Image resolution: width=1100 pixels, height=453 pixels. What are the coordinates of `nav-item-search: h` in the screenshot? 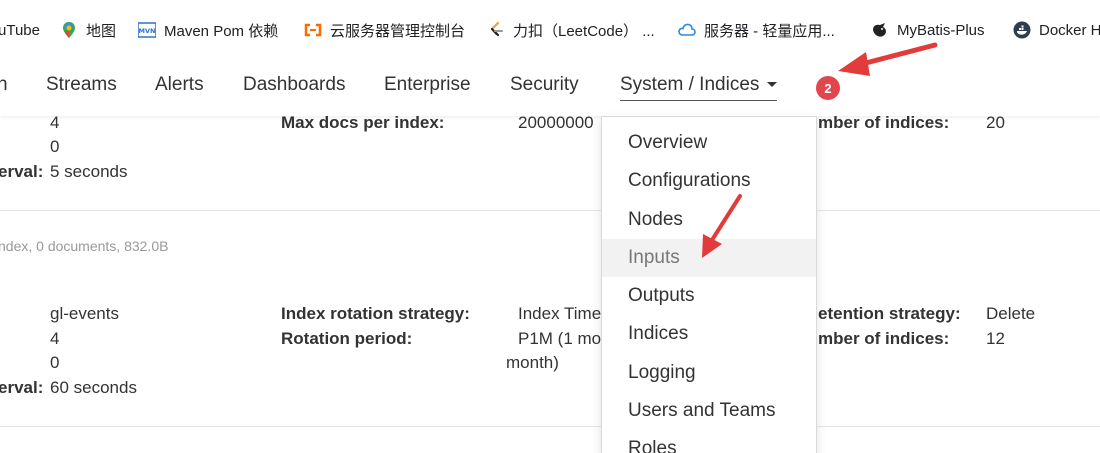 It's located at (4, 85).